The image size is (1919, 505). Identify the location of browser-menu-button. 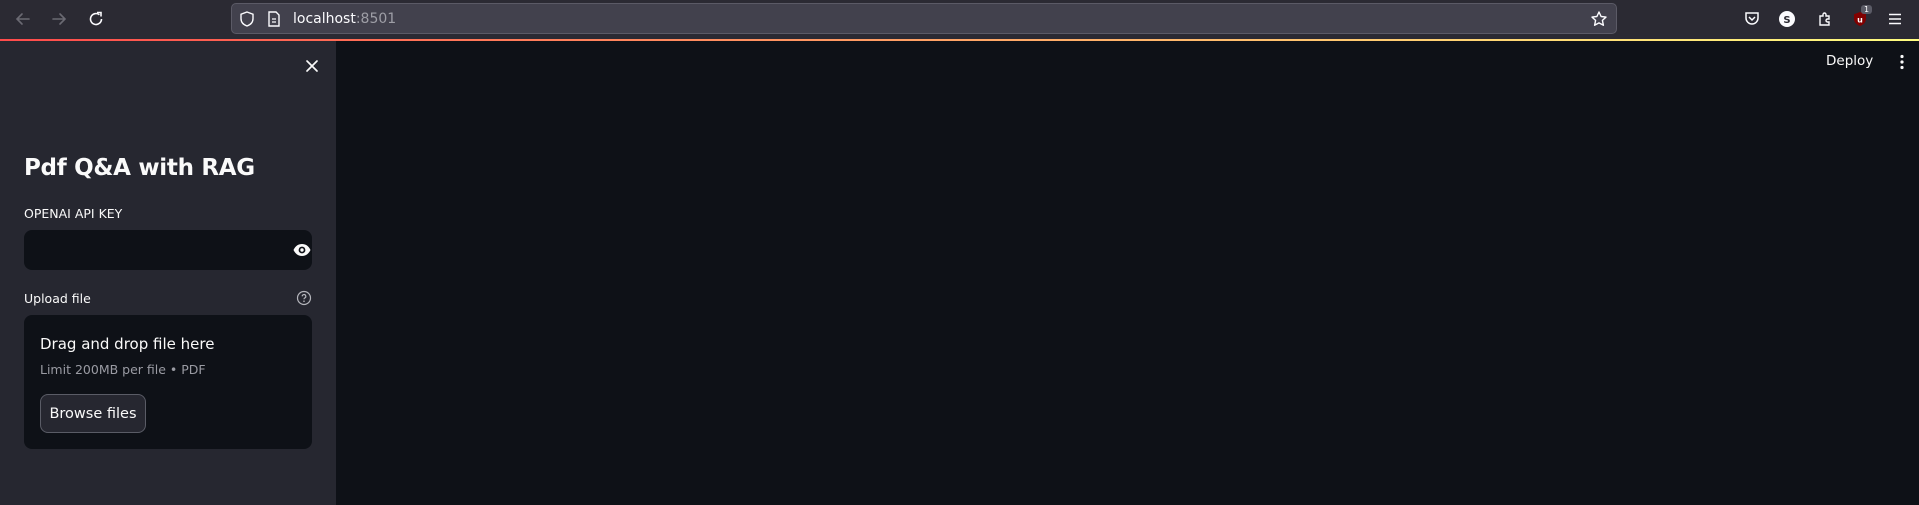
(1895, 19).